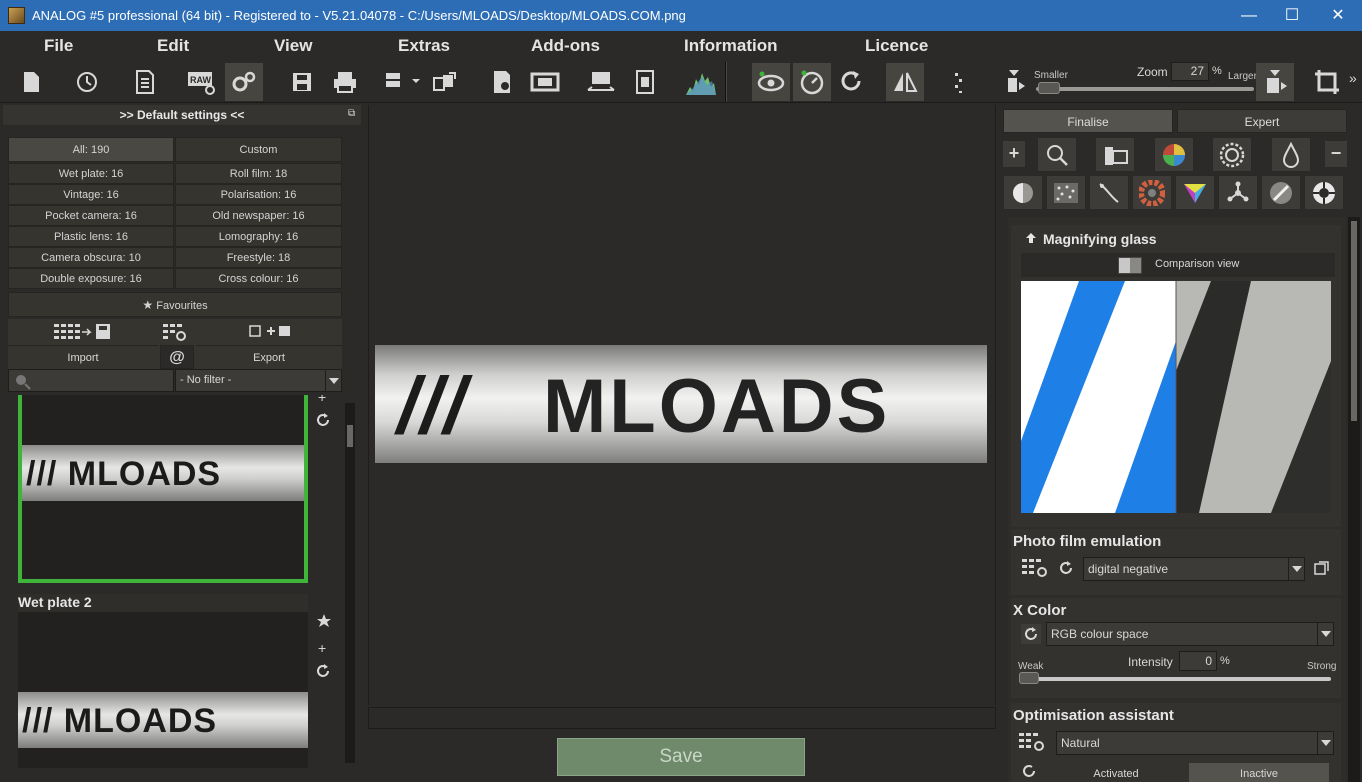 The height and width of the screenshot is (782, 1362). Describe the element at coordinates (345, 82) in the screenshot. I see `print-button` at that location.